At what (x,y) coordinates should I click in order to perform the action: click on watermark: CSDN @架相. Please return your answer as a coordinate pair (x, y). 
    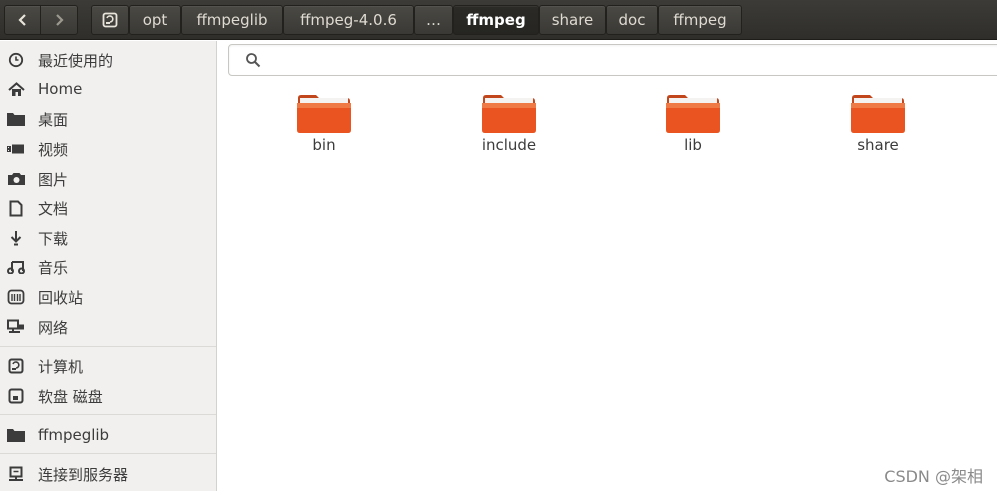
    Looking at the image, I should click on (933, 476).